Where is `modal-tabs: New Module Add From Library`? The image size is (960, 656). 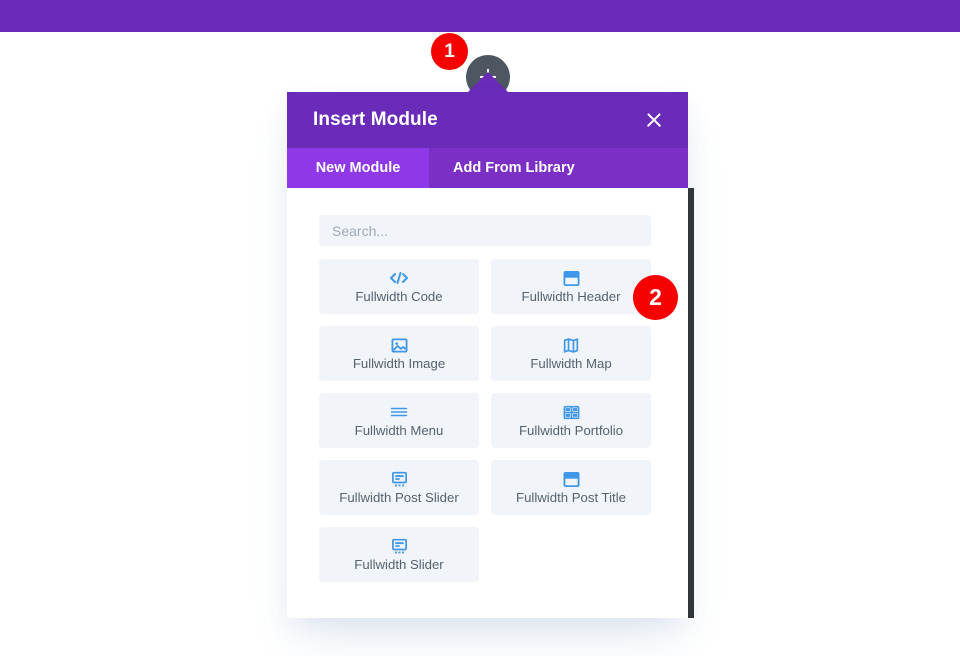 modal-tabs: New Module Add From Library is located at coordinates (487, 168).